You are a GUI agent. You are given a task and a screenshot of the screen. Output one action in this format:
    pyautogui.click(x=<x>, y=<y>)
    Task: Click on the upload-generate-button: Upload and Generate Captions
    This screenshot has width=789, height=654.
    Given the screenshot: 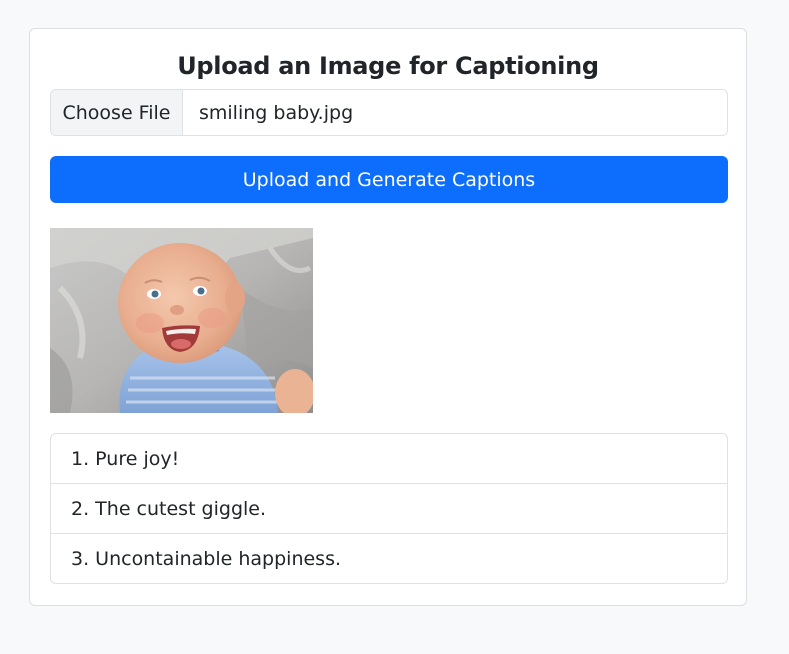 What is the action you would take?
    pyautogui.click(x=389, y=179)
    